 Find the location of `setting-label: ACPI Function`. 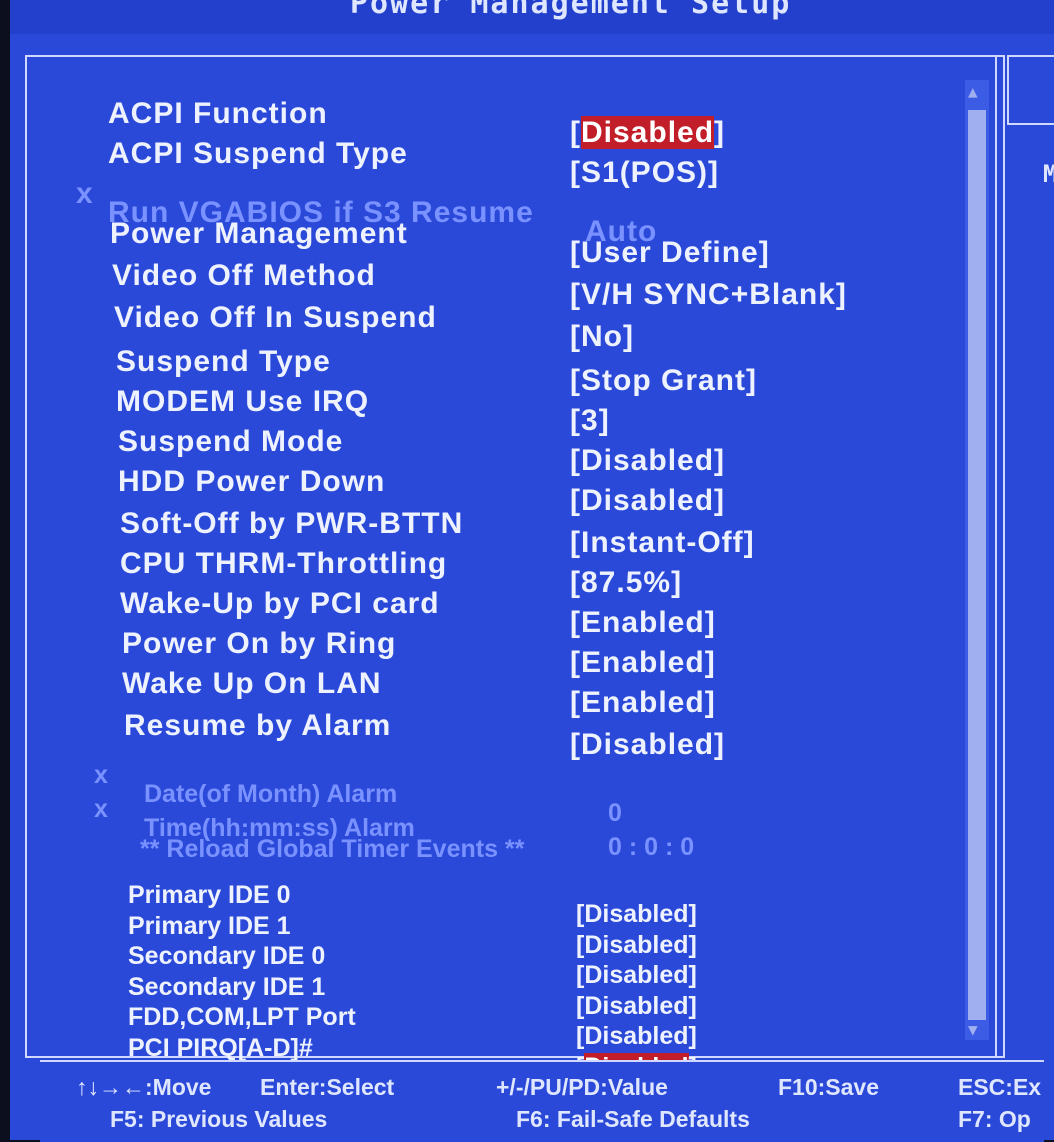

setting-label: ACPI Function is located at coordinates (218, 113).